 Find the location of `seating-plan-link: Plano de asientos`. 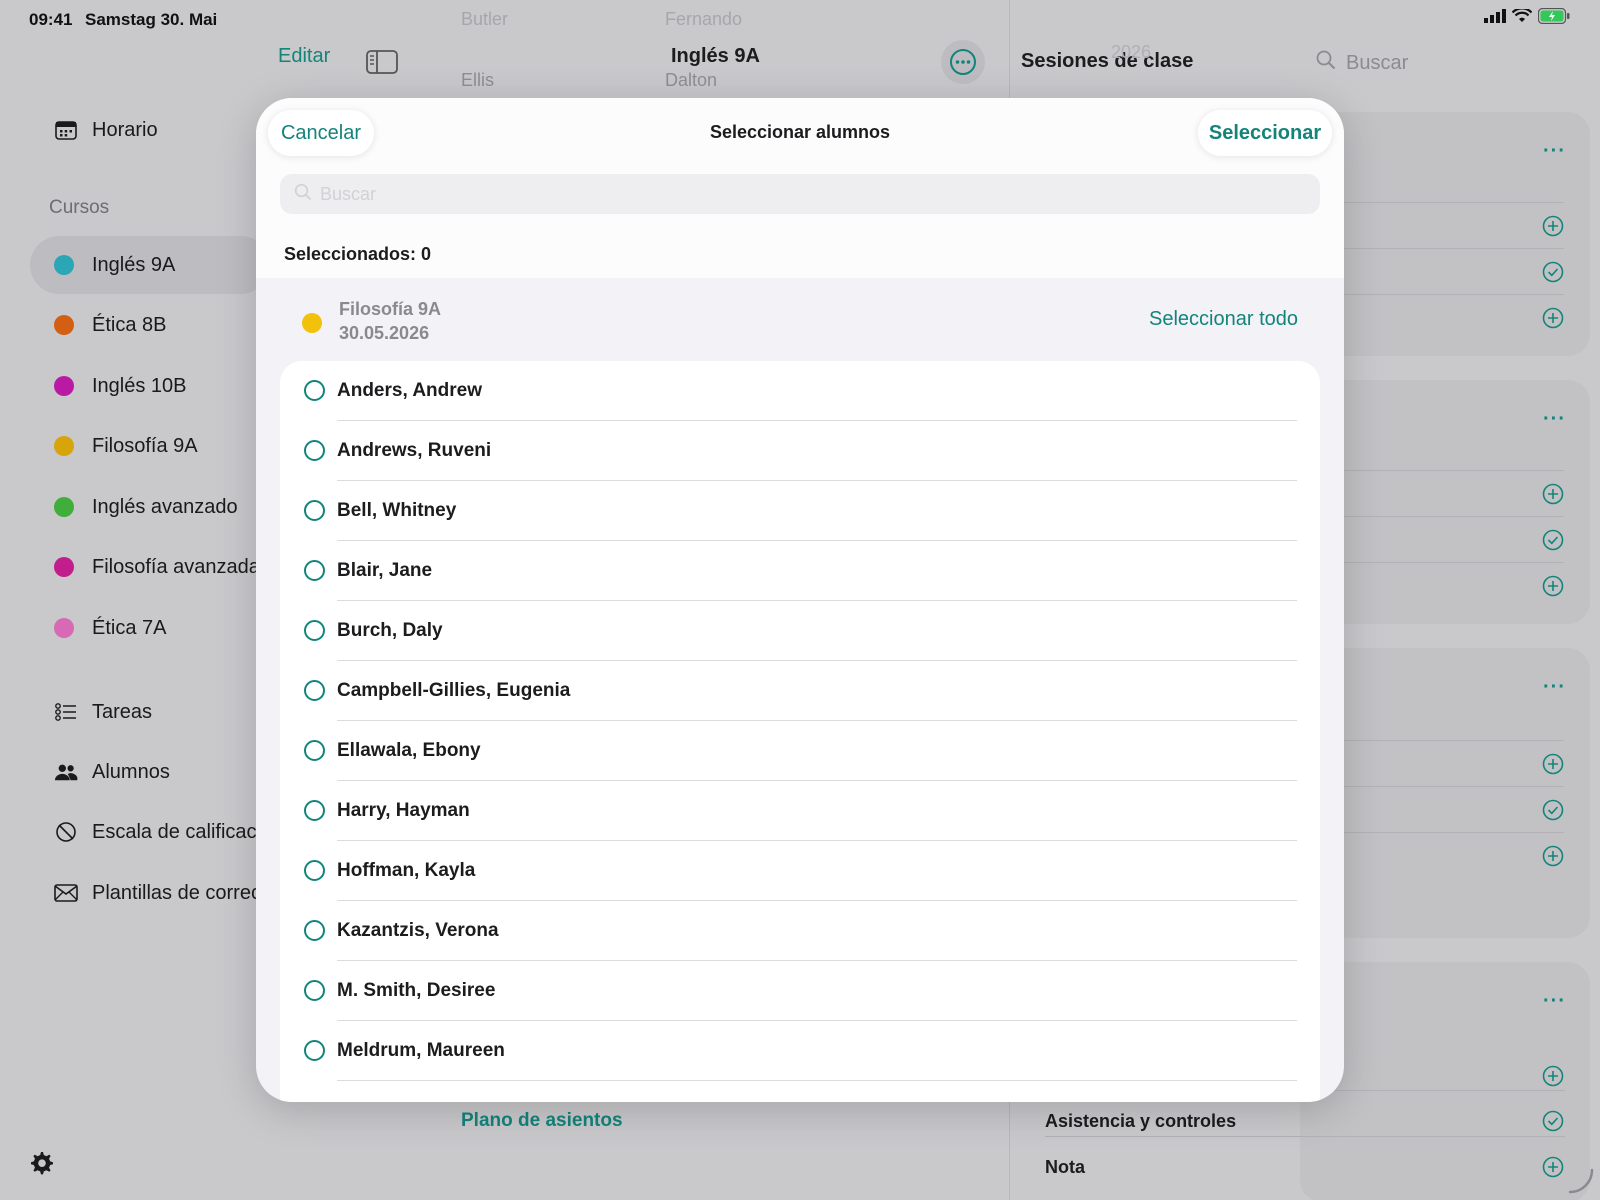

seating-plan-link: Plano de asientos is located at coordinates (542, 1121).